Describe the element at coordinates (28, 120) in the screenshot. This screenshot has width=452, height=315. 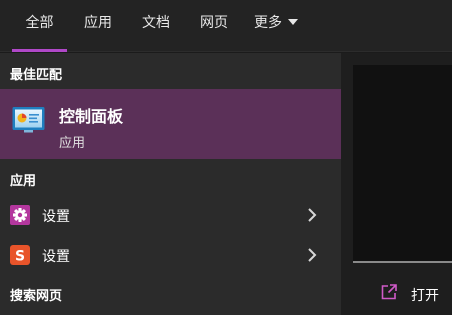
I see `control-panel-icon` at that location.